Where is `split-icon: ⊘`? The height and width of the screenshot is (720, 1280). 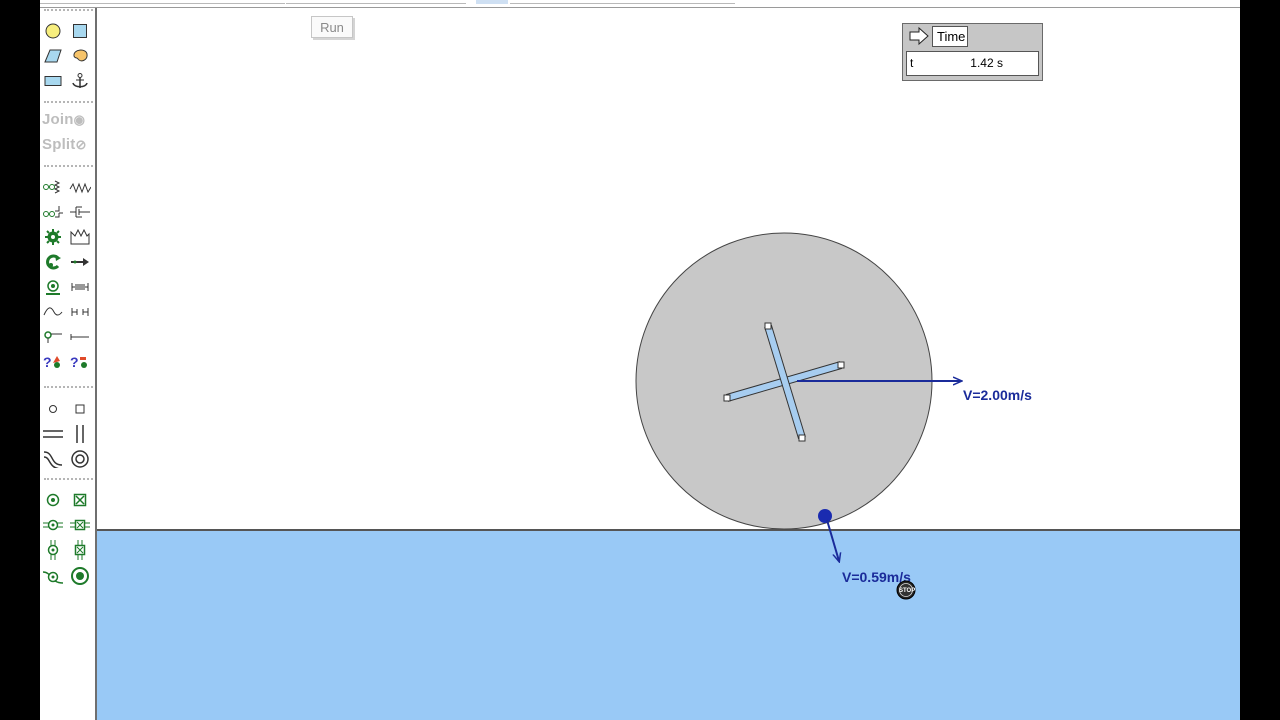
split-icon: ⊘ is located at coordinates (81, 144).